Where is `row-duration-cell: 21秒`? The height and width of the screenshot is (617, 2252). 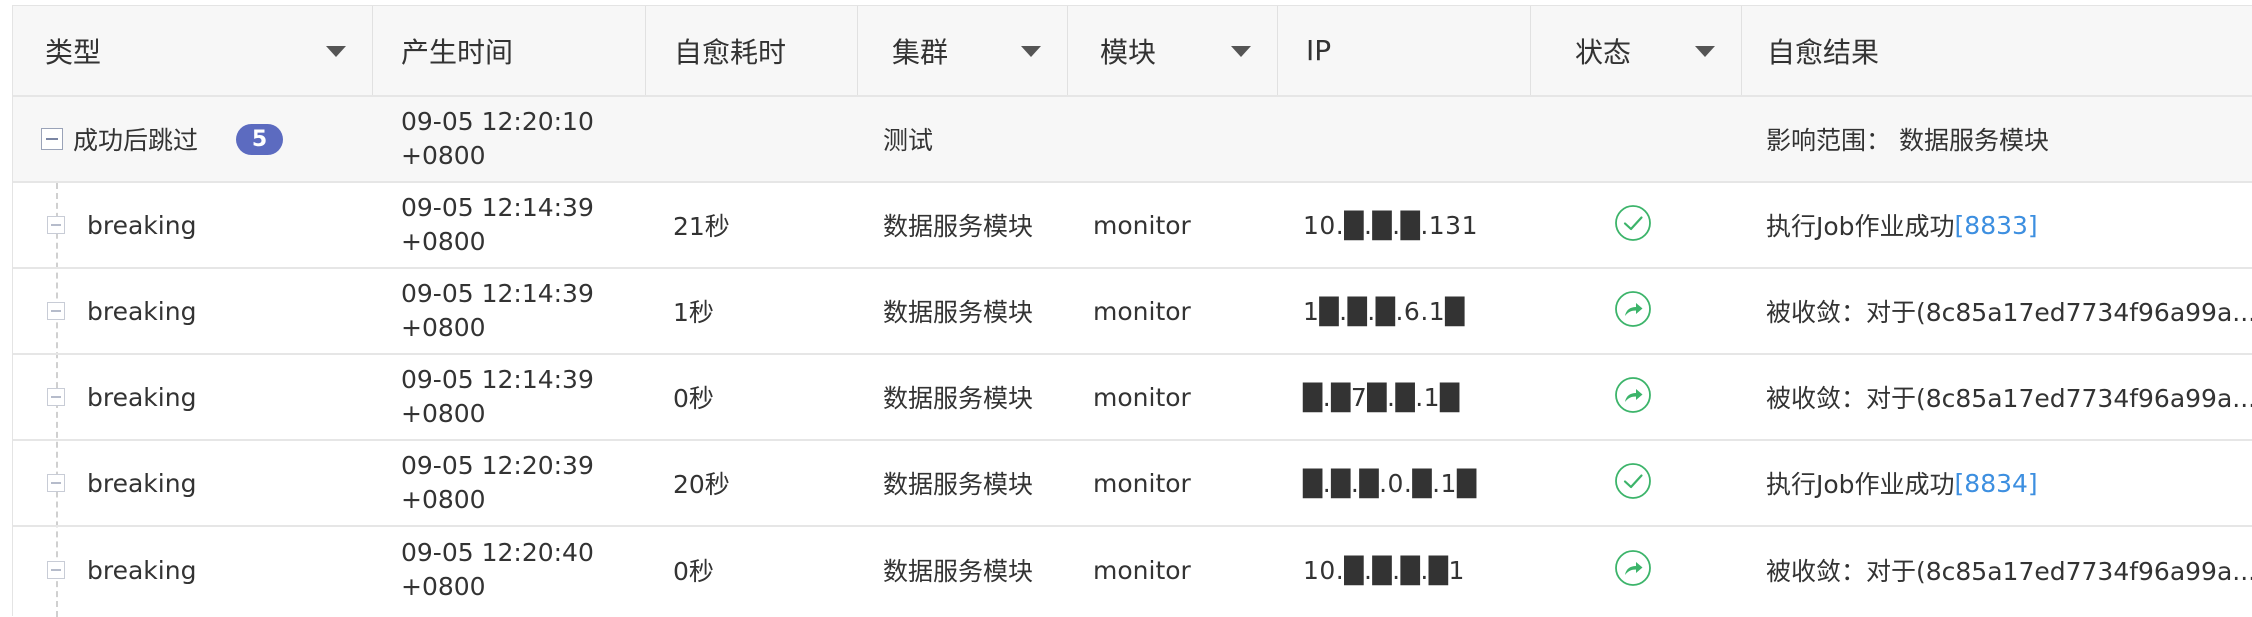 row-duration-cell: 21秒 is located at coordinates (763, 225).